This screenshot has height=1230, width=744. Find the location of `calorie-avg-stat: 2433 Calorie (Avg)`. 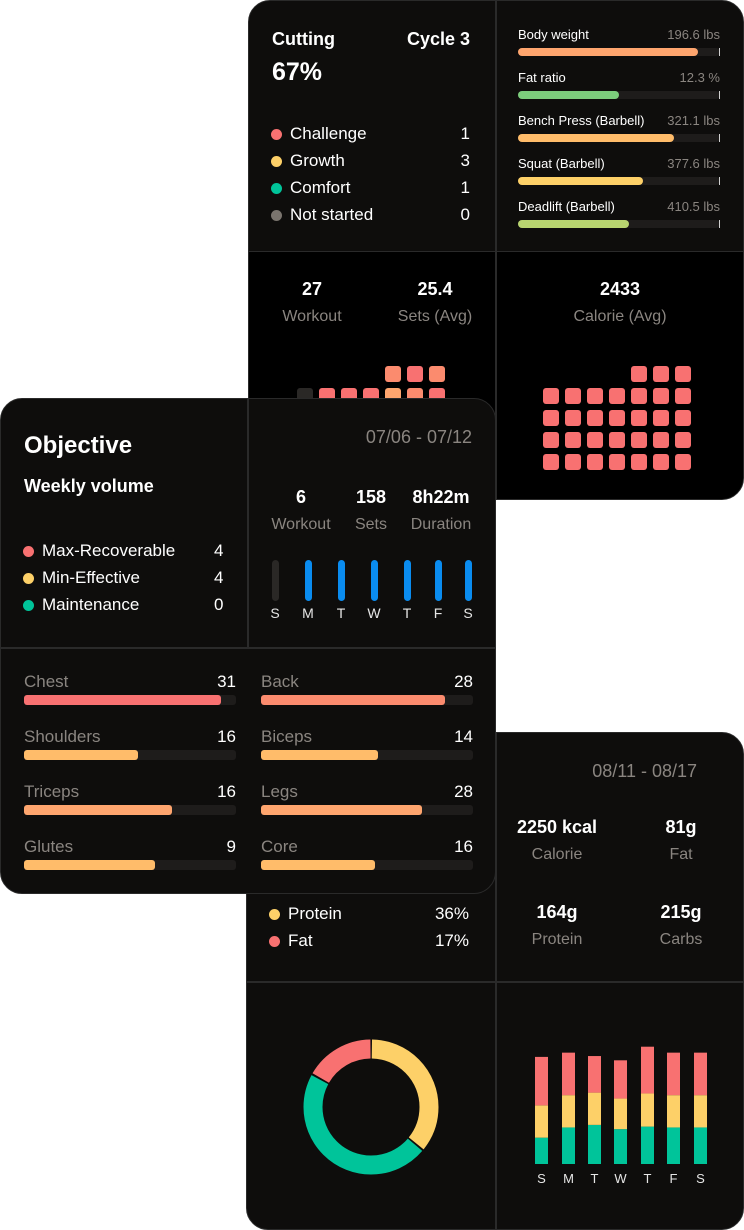

calorie-avg-stat: 2433 Calorie (Avg) is located at coordinates (620, 302).